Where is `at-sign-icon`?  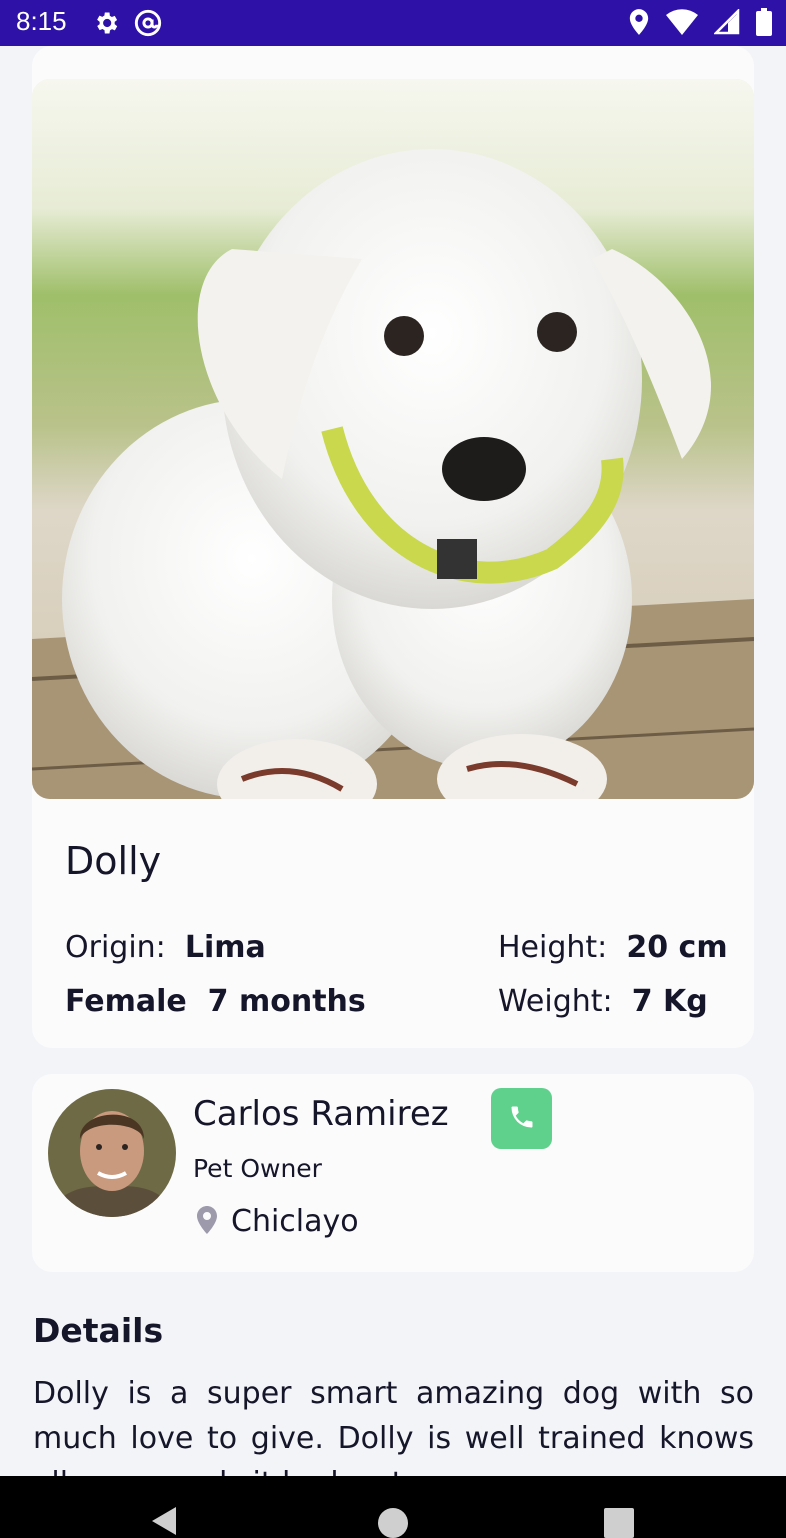 at-sign-icon is located at coordinates (148, 23).